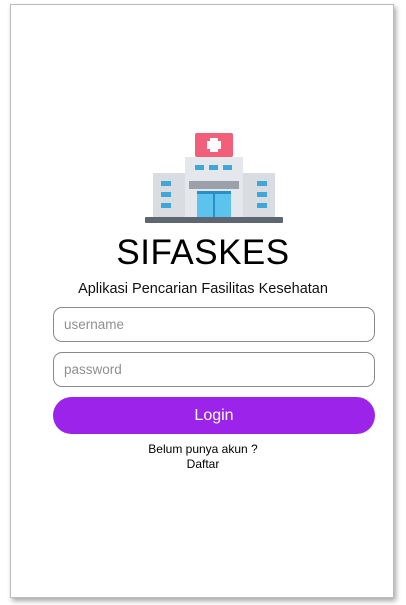 The image size is (406, 605). I want to click on password-input, so click(214, 369).